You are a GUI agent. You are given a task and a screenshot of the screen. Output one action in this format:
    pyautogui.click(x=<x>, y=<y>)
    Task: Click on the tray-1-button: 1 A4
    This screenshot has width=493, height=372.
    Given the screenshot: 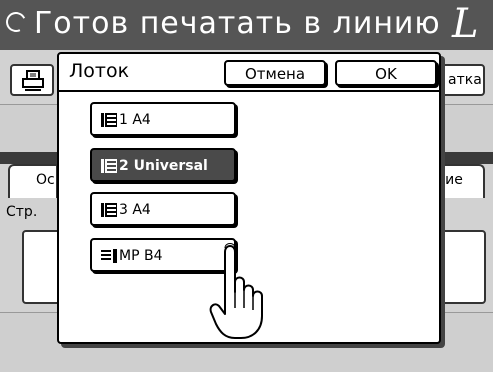 What is the action you would take?
    pyautogui.click(x=163, y=119)
    